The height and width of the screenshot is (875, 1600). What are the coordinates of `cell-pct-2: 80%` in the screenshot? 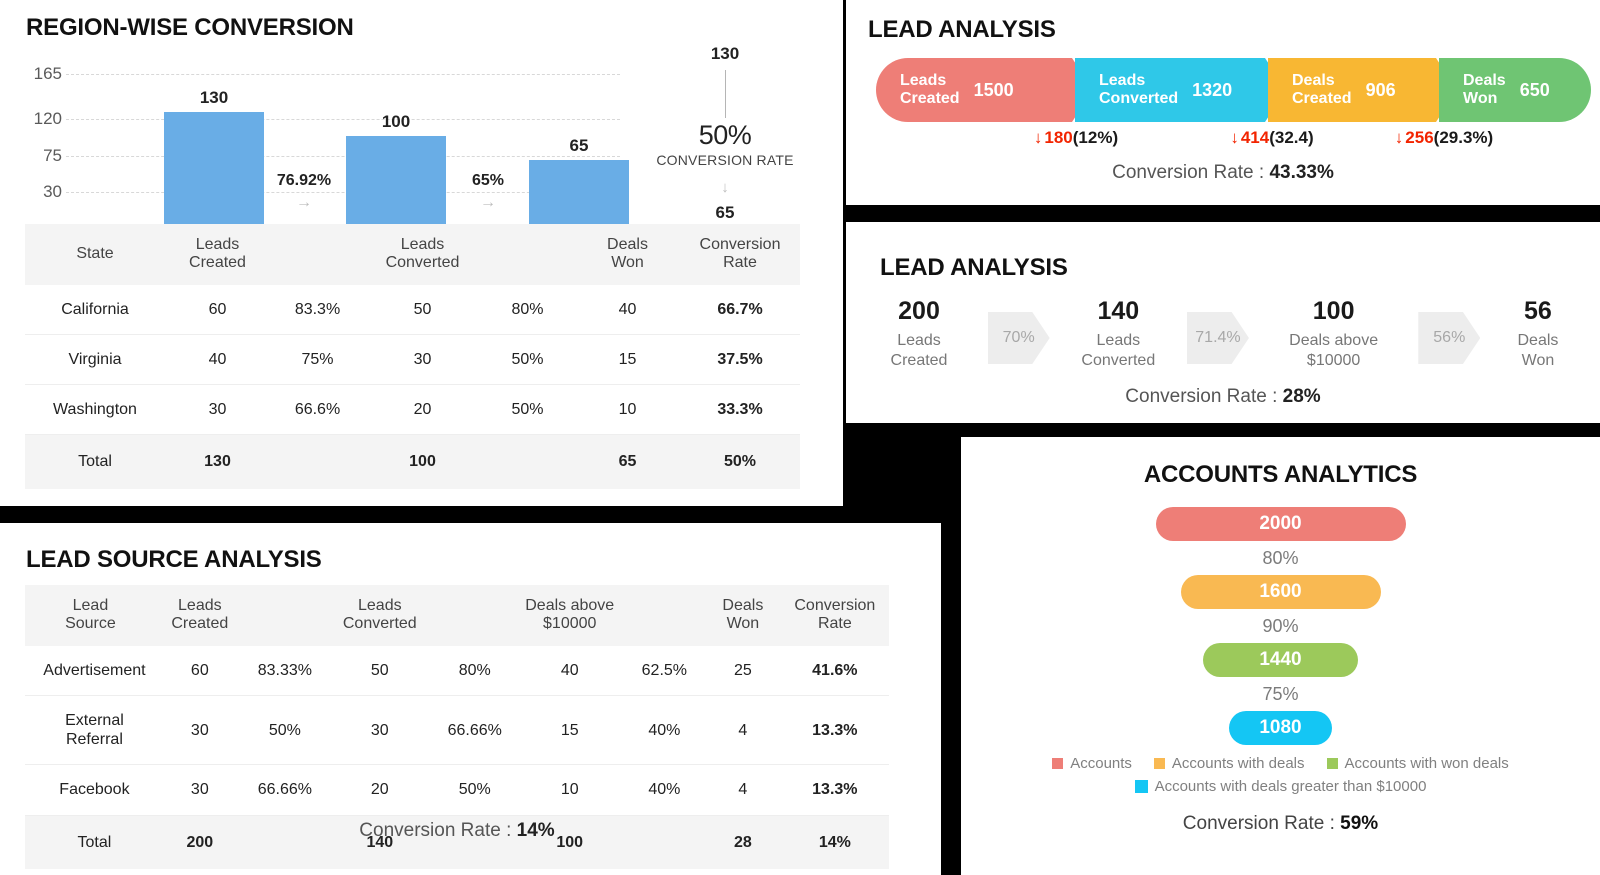 It's located at (527, 309).